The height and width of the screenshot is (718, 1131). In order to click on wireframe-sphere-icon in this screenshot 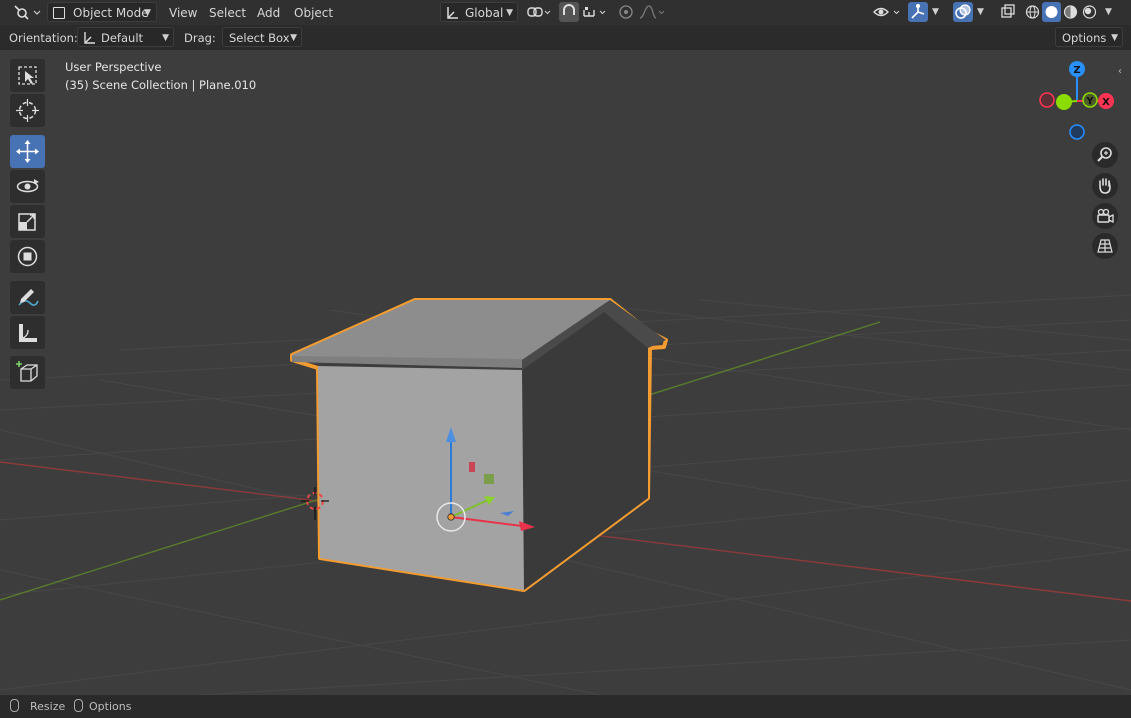, I will do `click(1032, 12)`.